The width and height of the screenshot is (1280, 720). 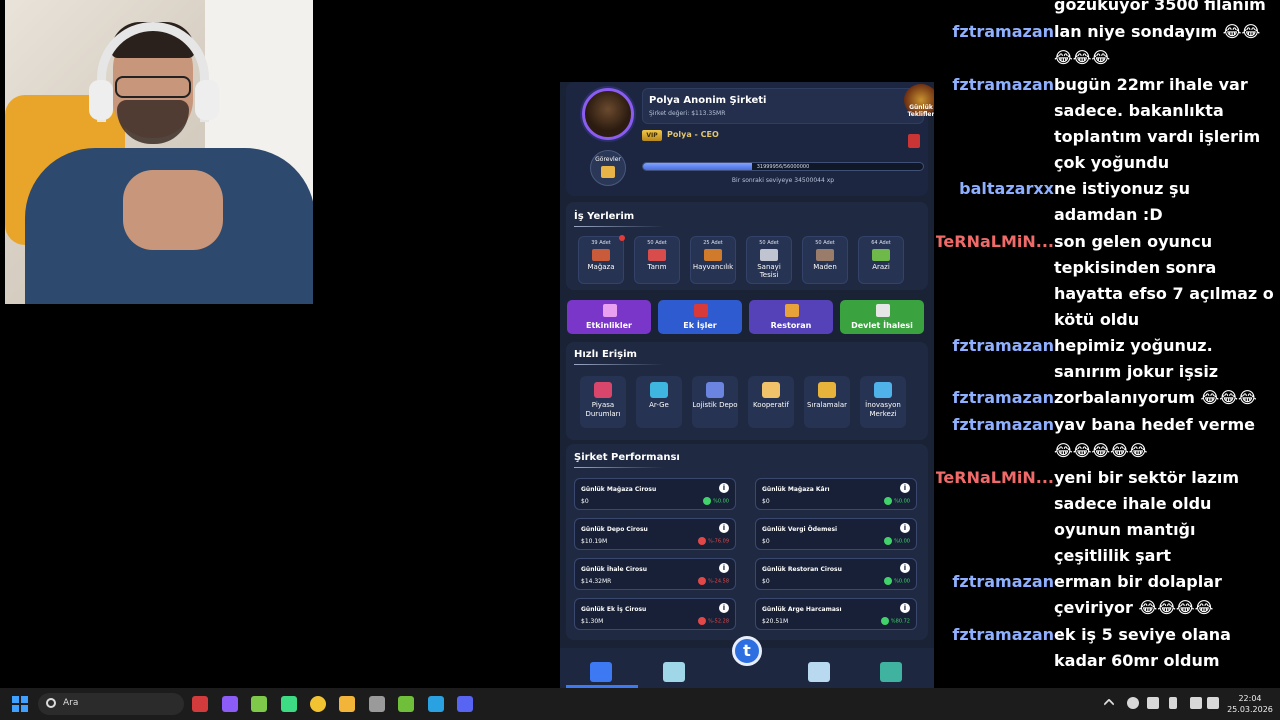 I want to click on webcam-person-hands, so click(x=173, y=210).